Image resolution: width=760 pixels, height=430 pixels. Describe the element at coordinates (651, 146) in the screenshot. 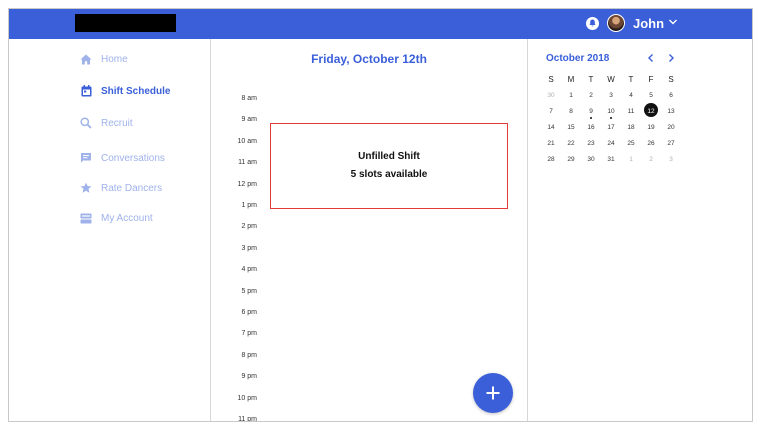

I see `calendar-day: 26` at that location.